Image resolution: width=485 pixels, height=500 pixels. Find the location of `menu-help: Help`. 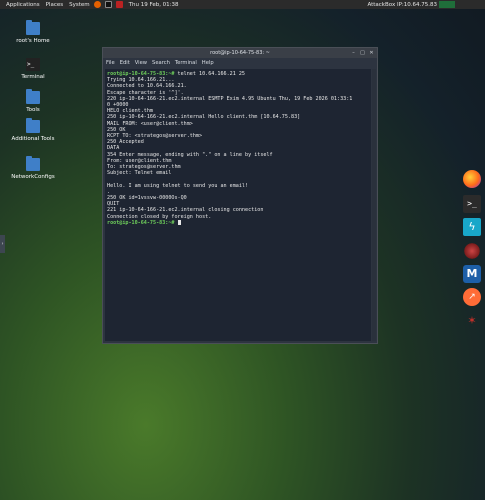

menu-help: Help is located at coordinates (208, 63).